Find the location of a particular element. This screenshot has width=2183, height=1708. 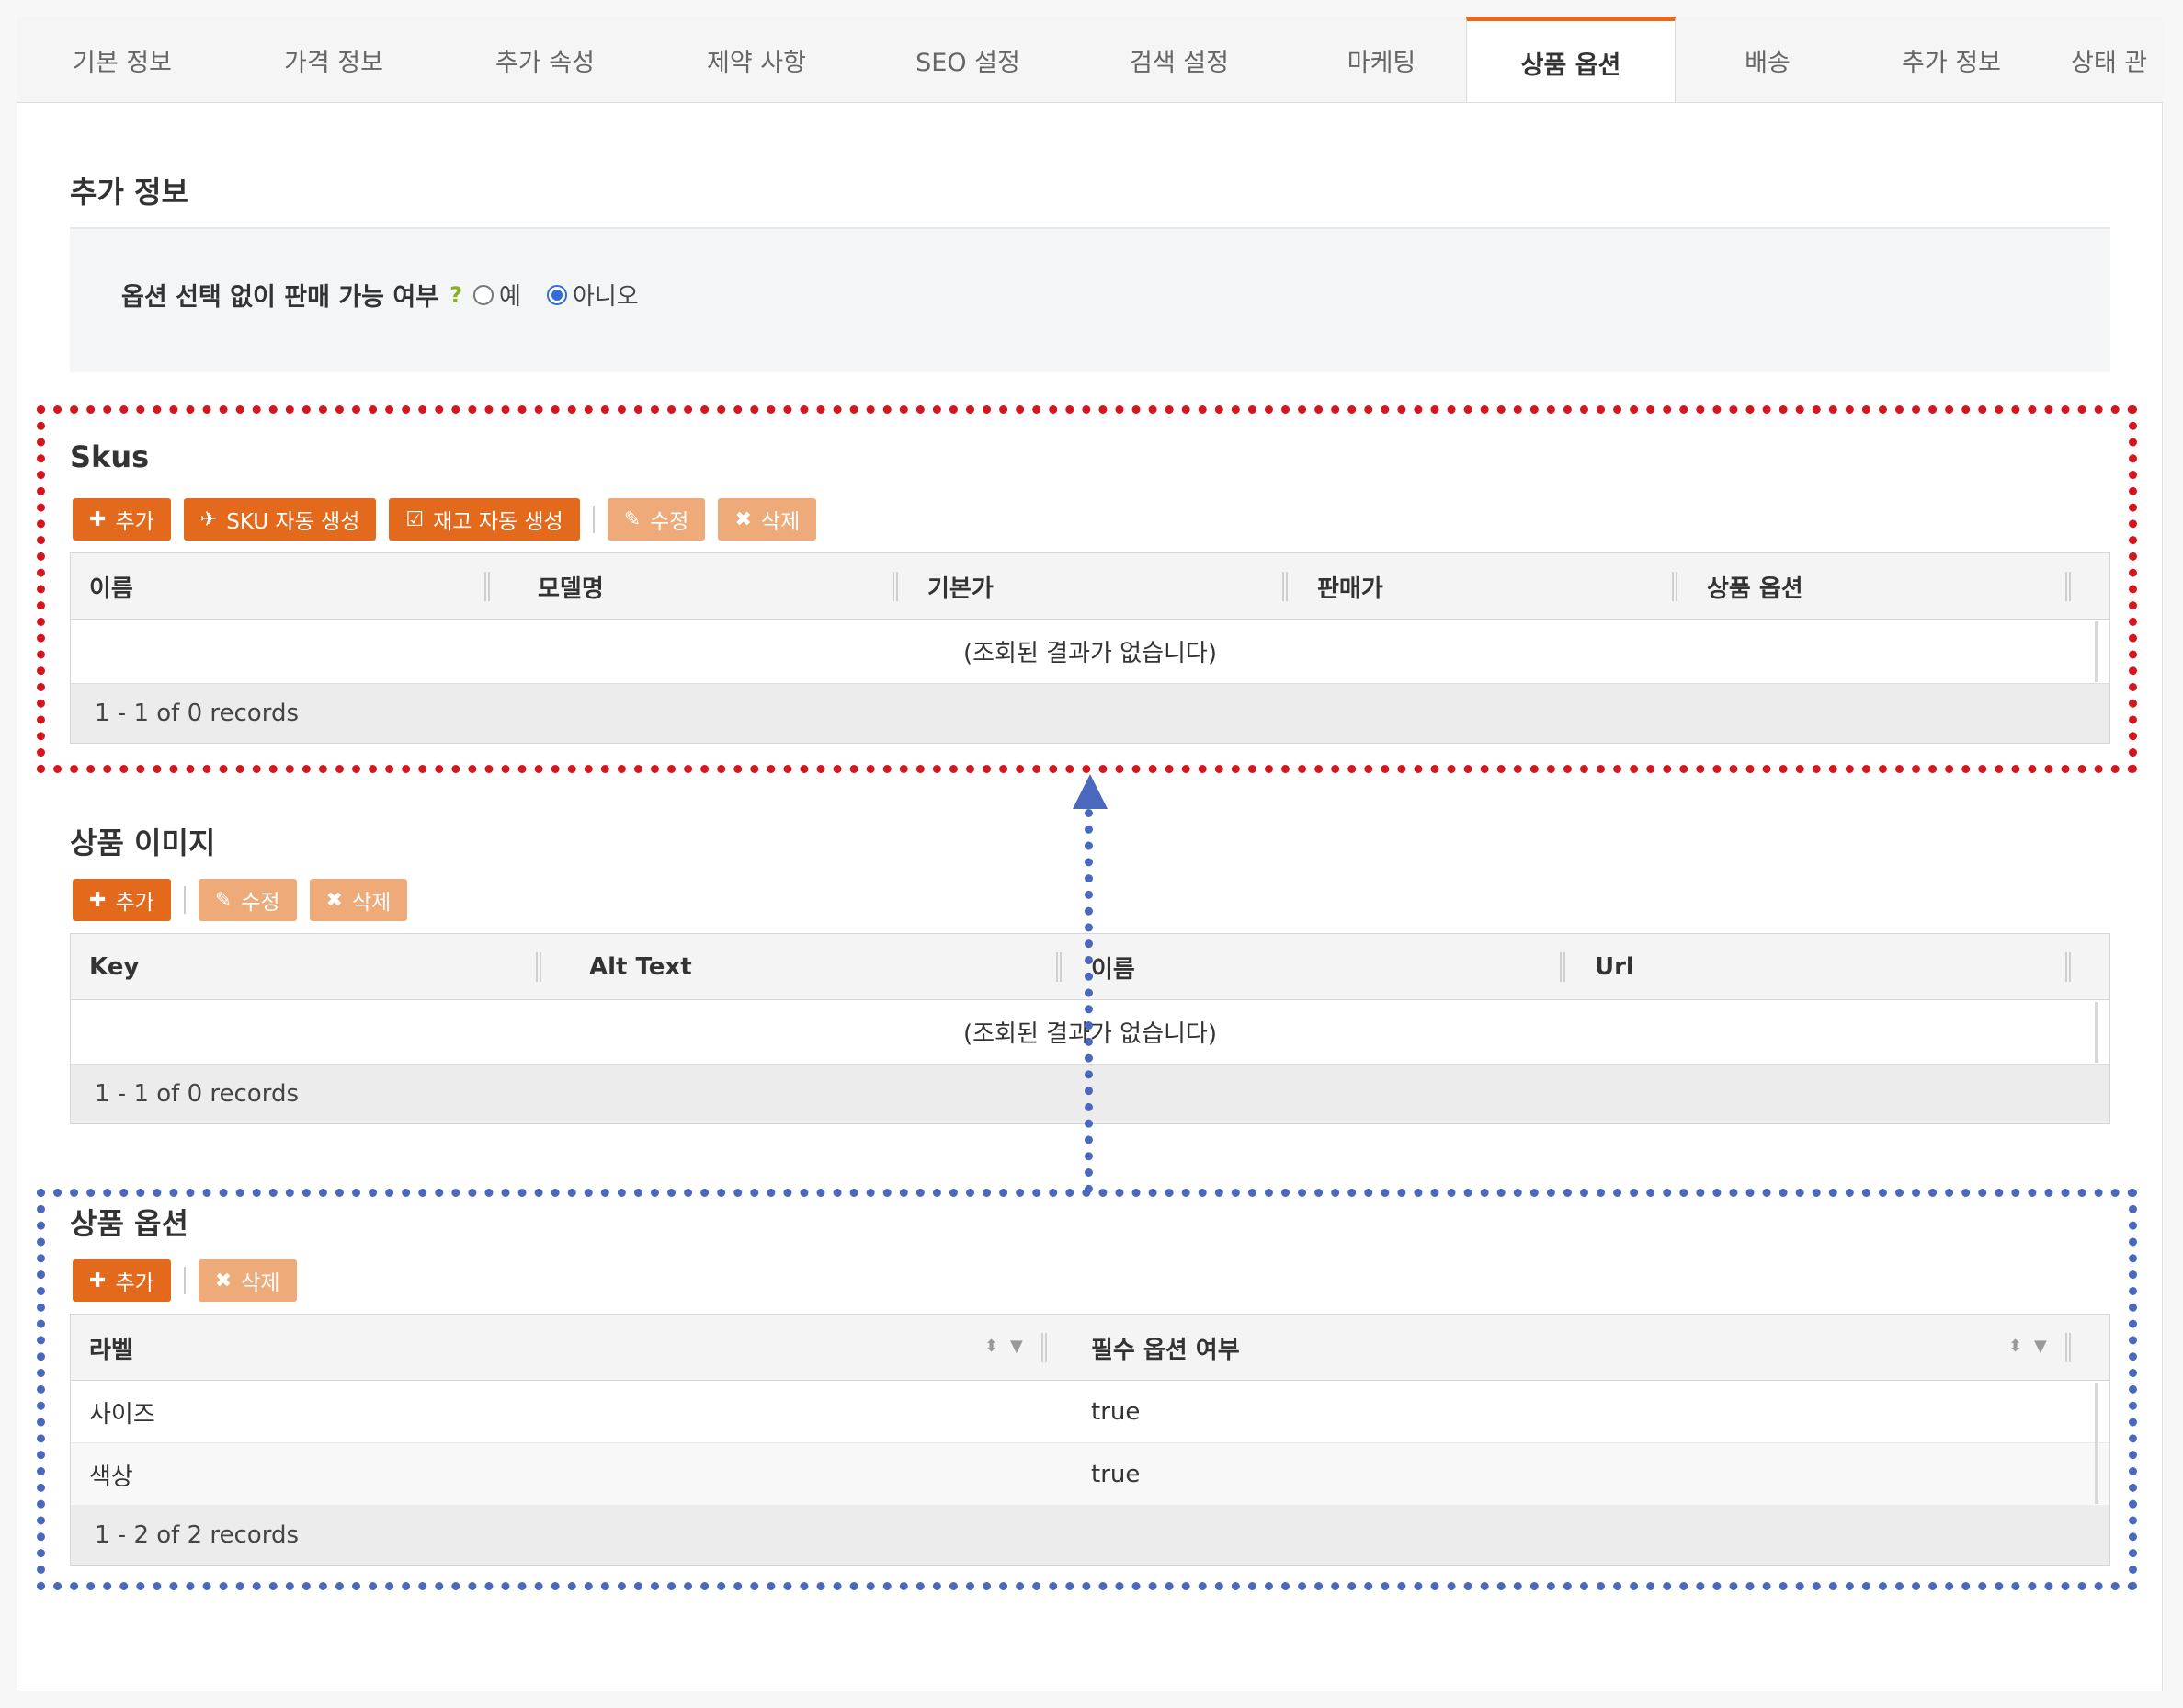

images-title: 상품 이미지 is located at coordinates (143, 843).